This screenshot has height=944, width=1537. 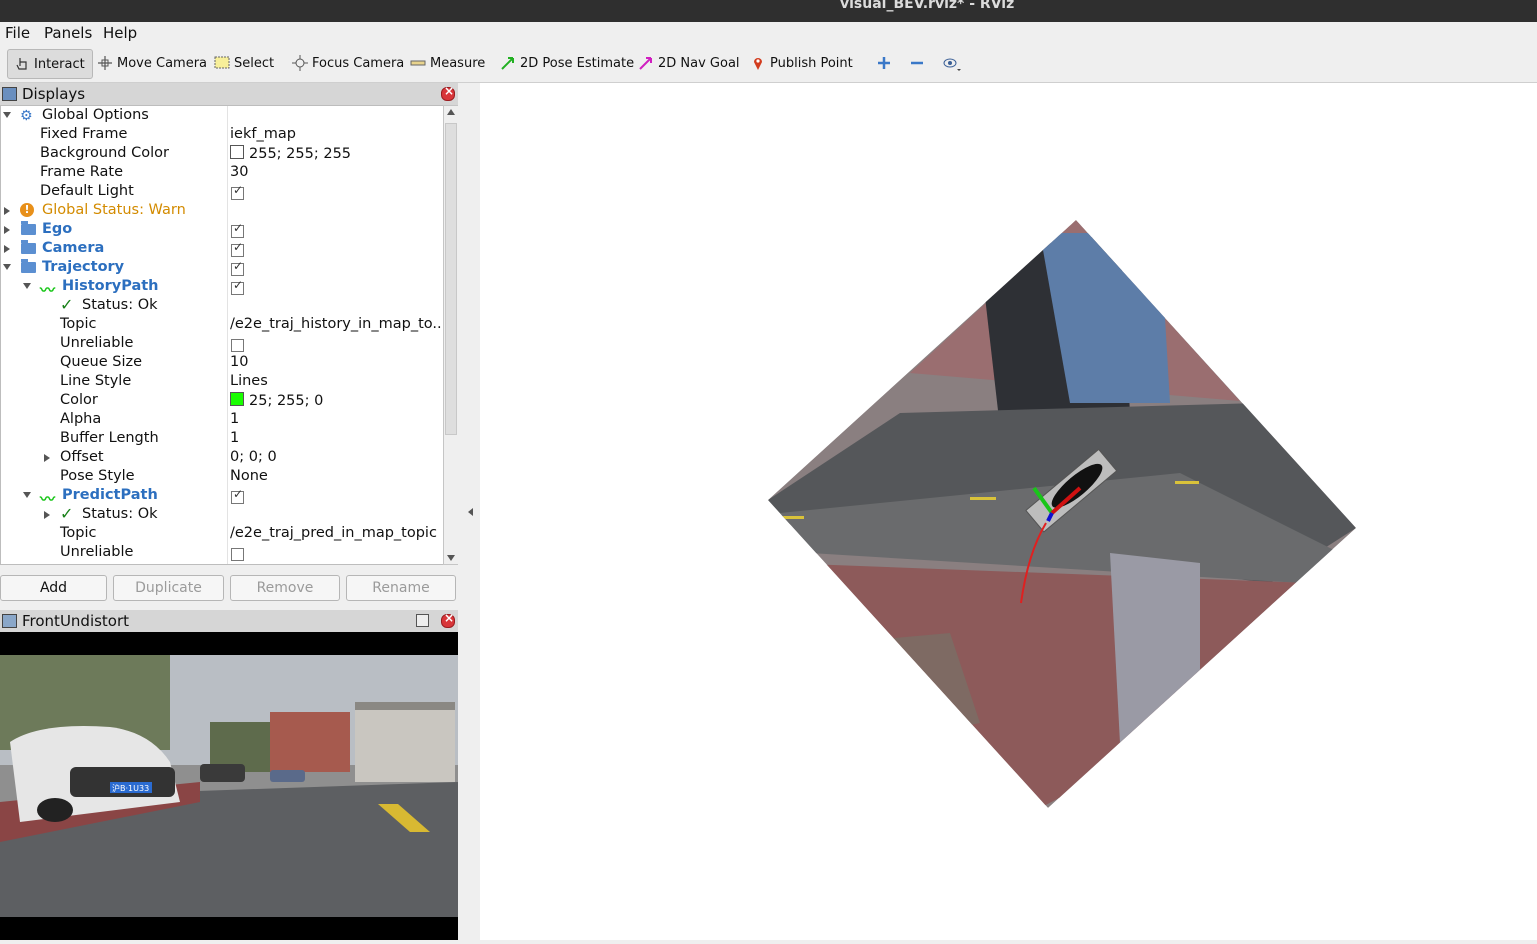 What do you see at coordinates (699, 63) in the screenshot?
I see `nav-goal-label: 2D Nav Goal` at bounding box center [699, 63].